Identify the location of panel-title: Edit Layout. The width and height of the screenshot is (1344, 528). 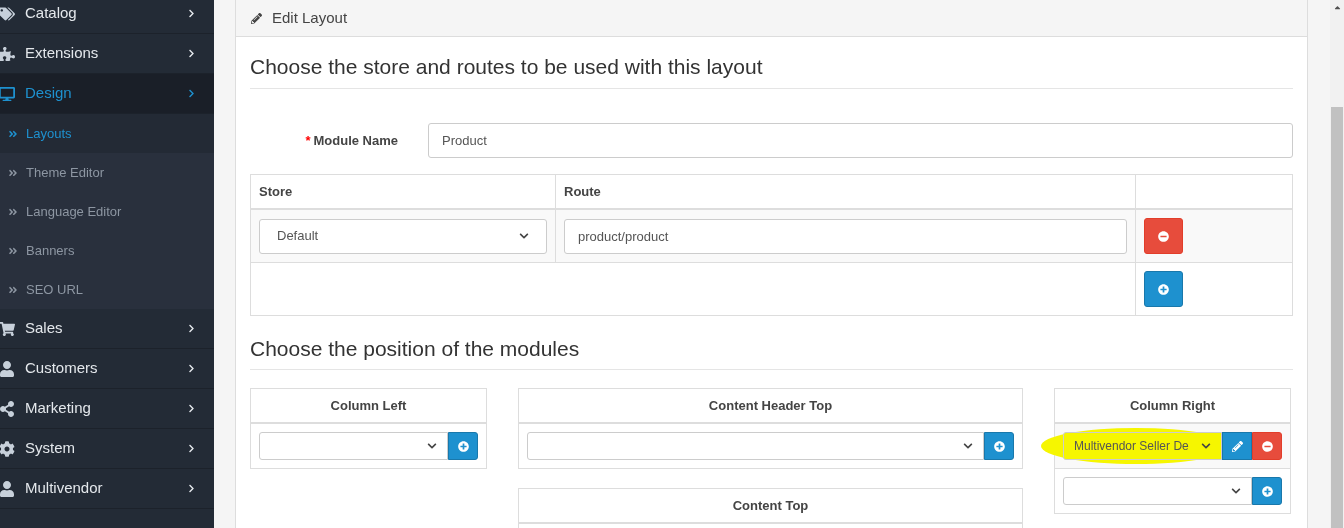
(310, 17).